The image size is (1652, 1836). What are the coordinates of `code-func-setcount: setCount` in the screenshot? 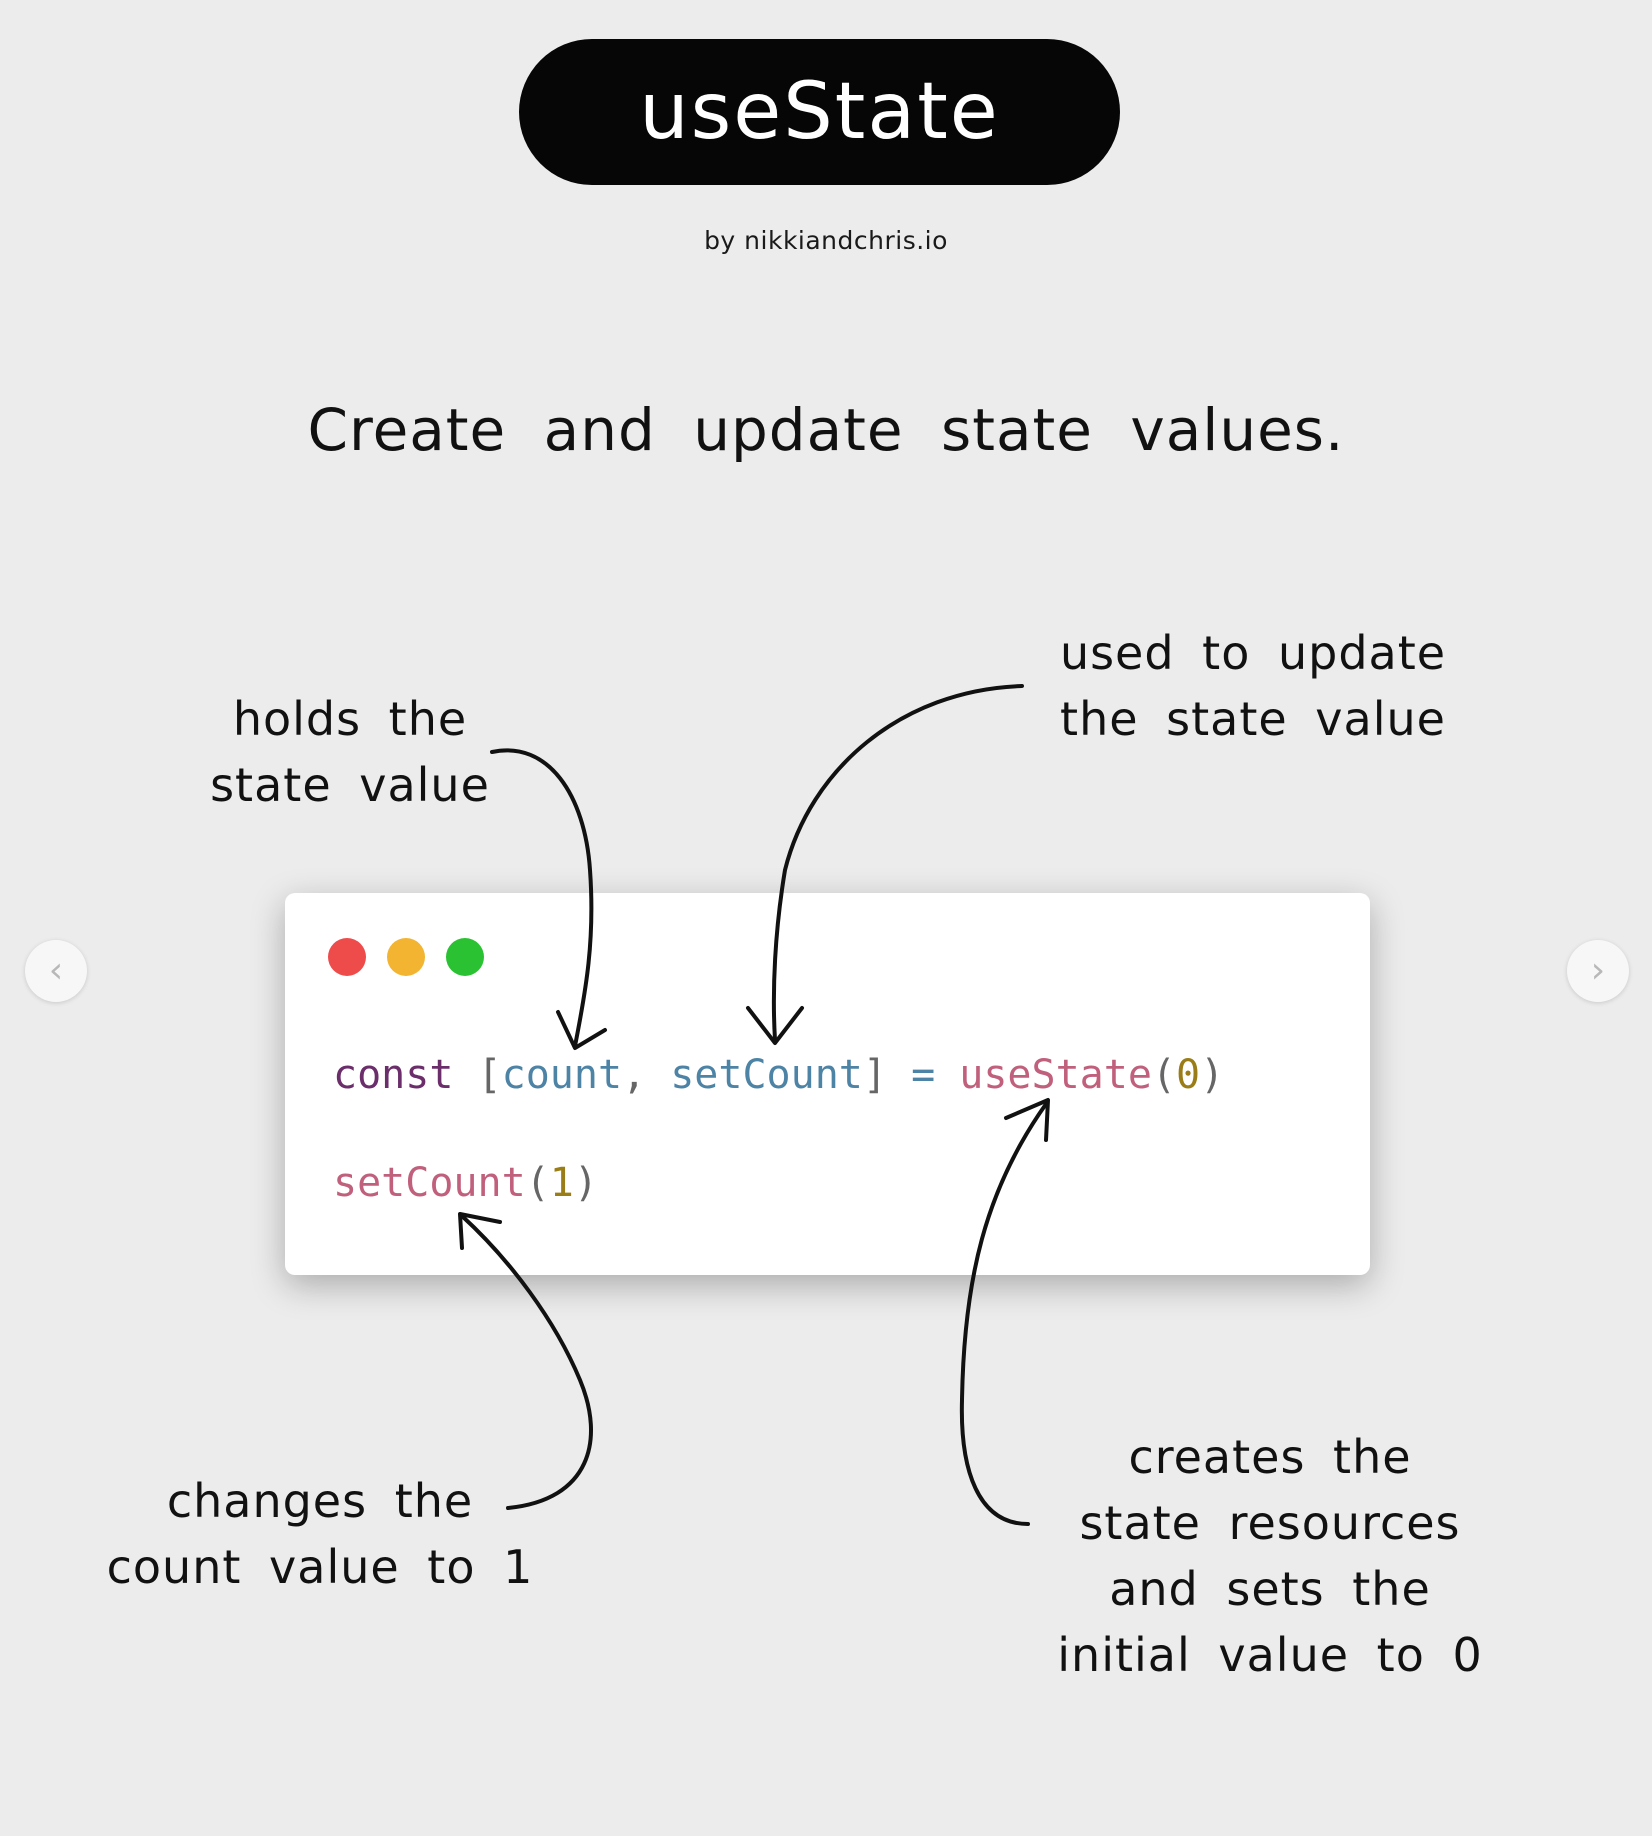 It's located at (429, 1183).